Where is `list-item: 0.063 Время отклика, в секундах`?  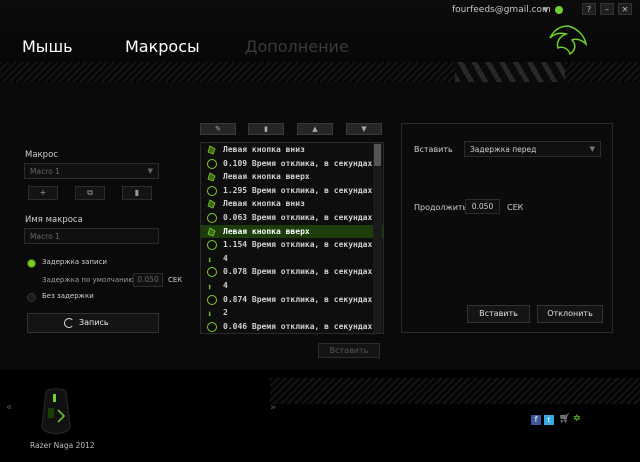 list-item: 0.063 Время отклика, в секундах is located at coordinates (292, 218).